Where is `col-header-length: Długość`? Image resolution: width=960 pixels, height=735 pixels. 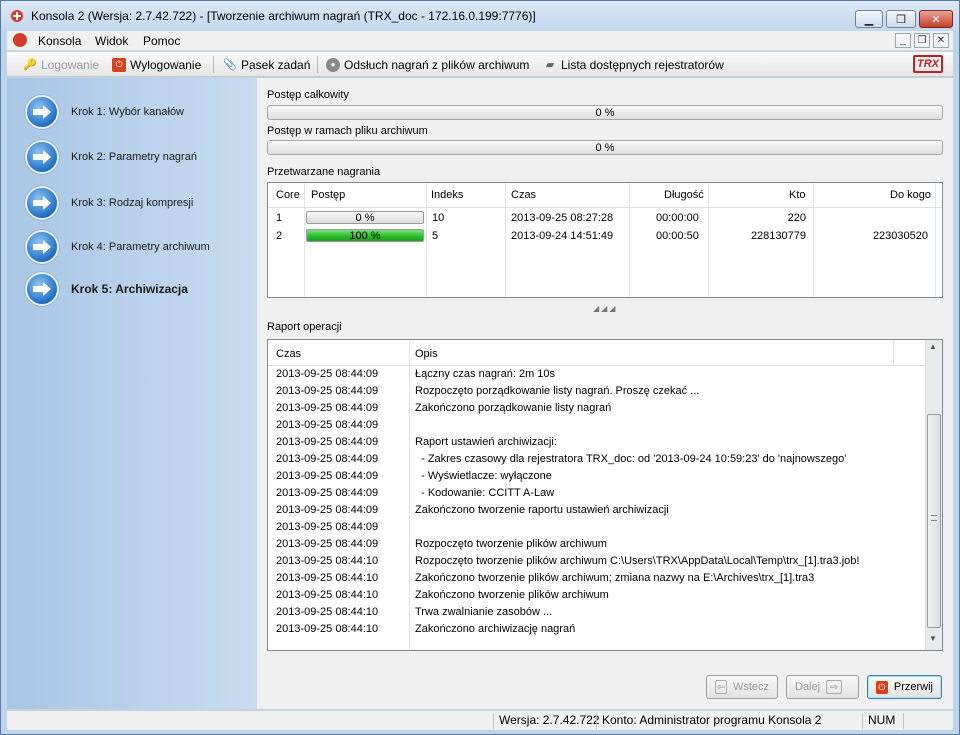 col-header-length: Długość is located at coordinates (684, 195).